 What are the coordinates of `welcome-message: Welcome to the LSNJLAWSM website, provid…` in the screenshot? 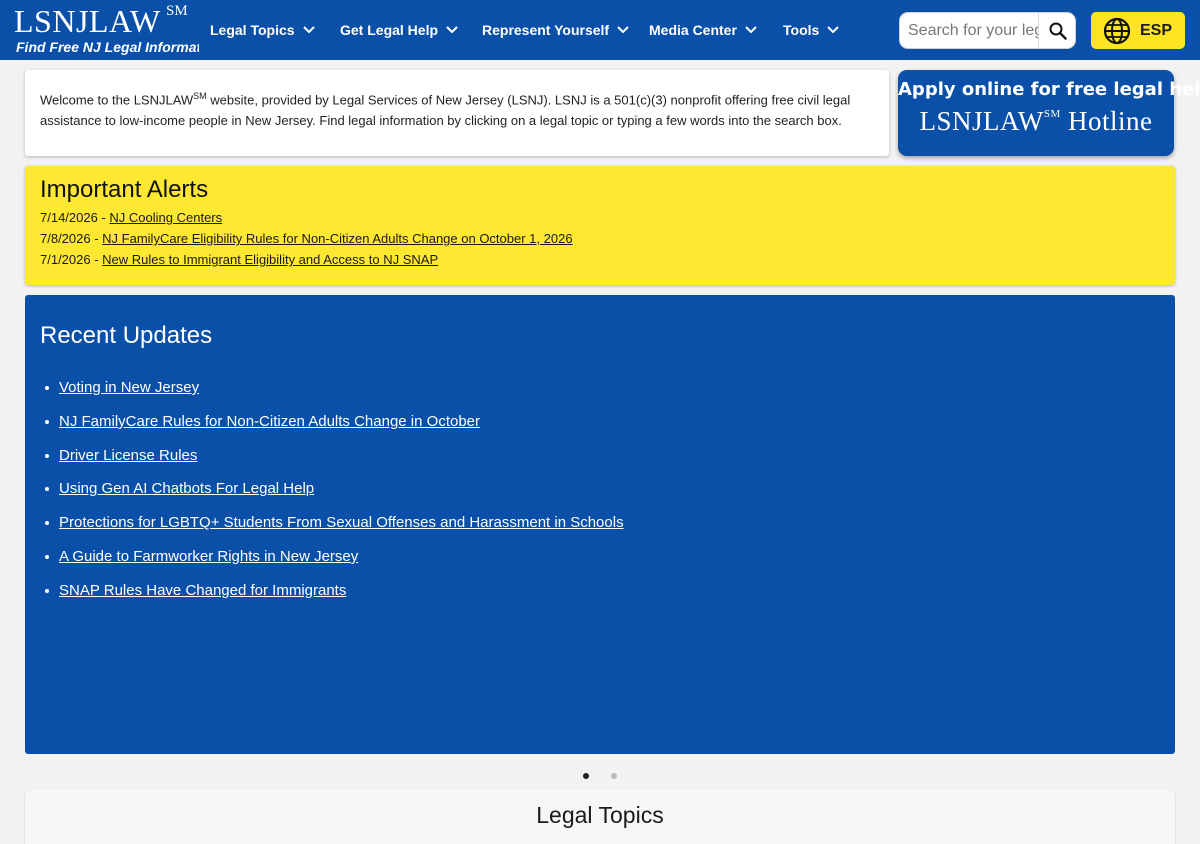 It's located at (457, 113).